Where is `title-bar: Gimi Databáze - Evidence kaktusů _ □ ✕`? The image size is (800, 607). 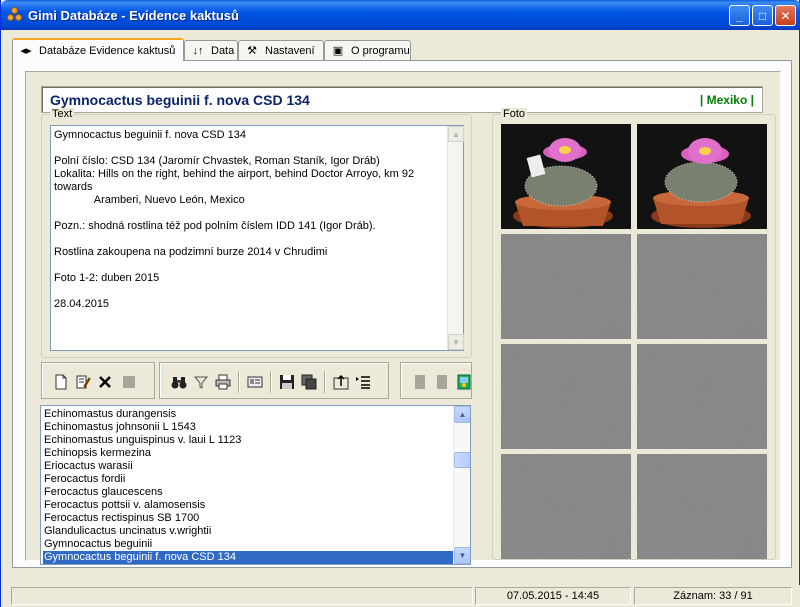
title-bar: Gimi Databáze - Evidence kaktusů _ □ ✕ is located at coordinates (400, 15).